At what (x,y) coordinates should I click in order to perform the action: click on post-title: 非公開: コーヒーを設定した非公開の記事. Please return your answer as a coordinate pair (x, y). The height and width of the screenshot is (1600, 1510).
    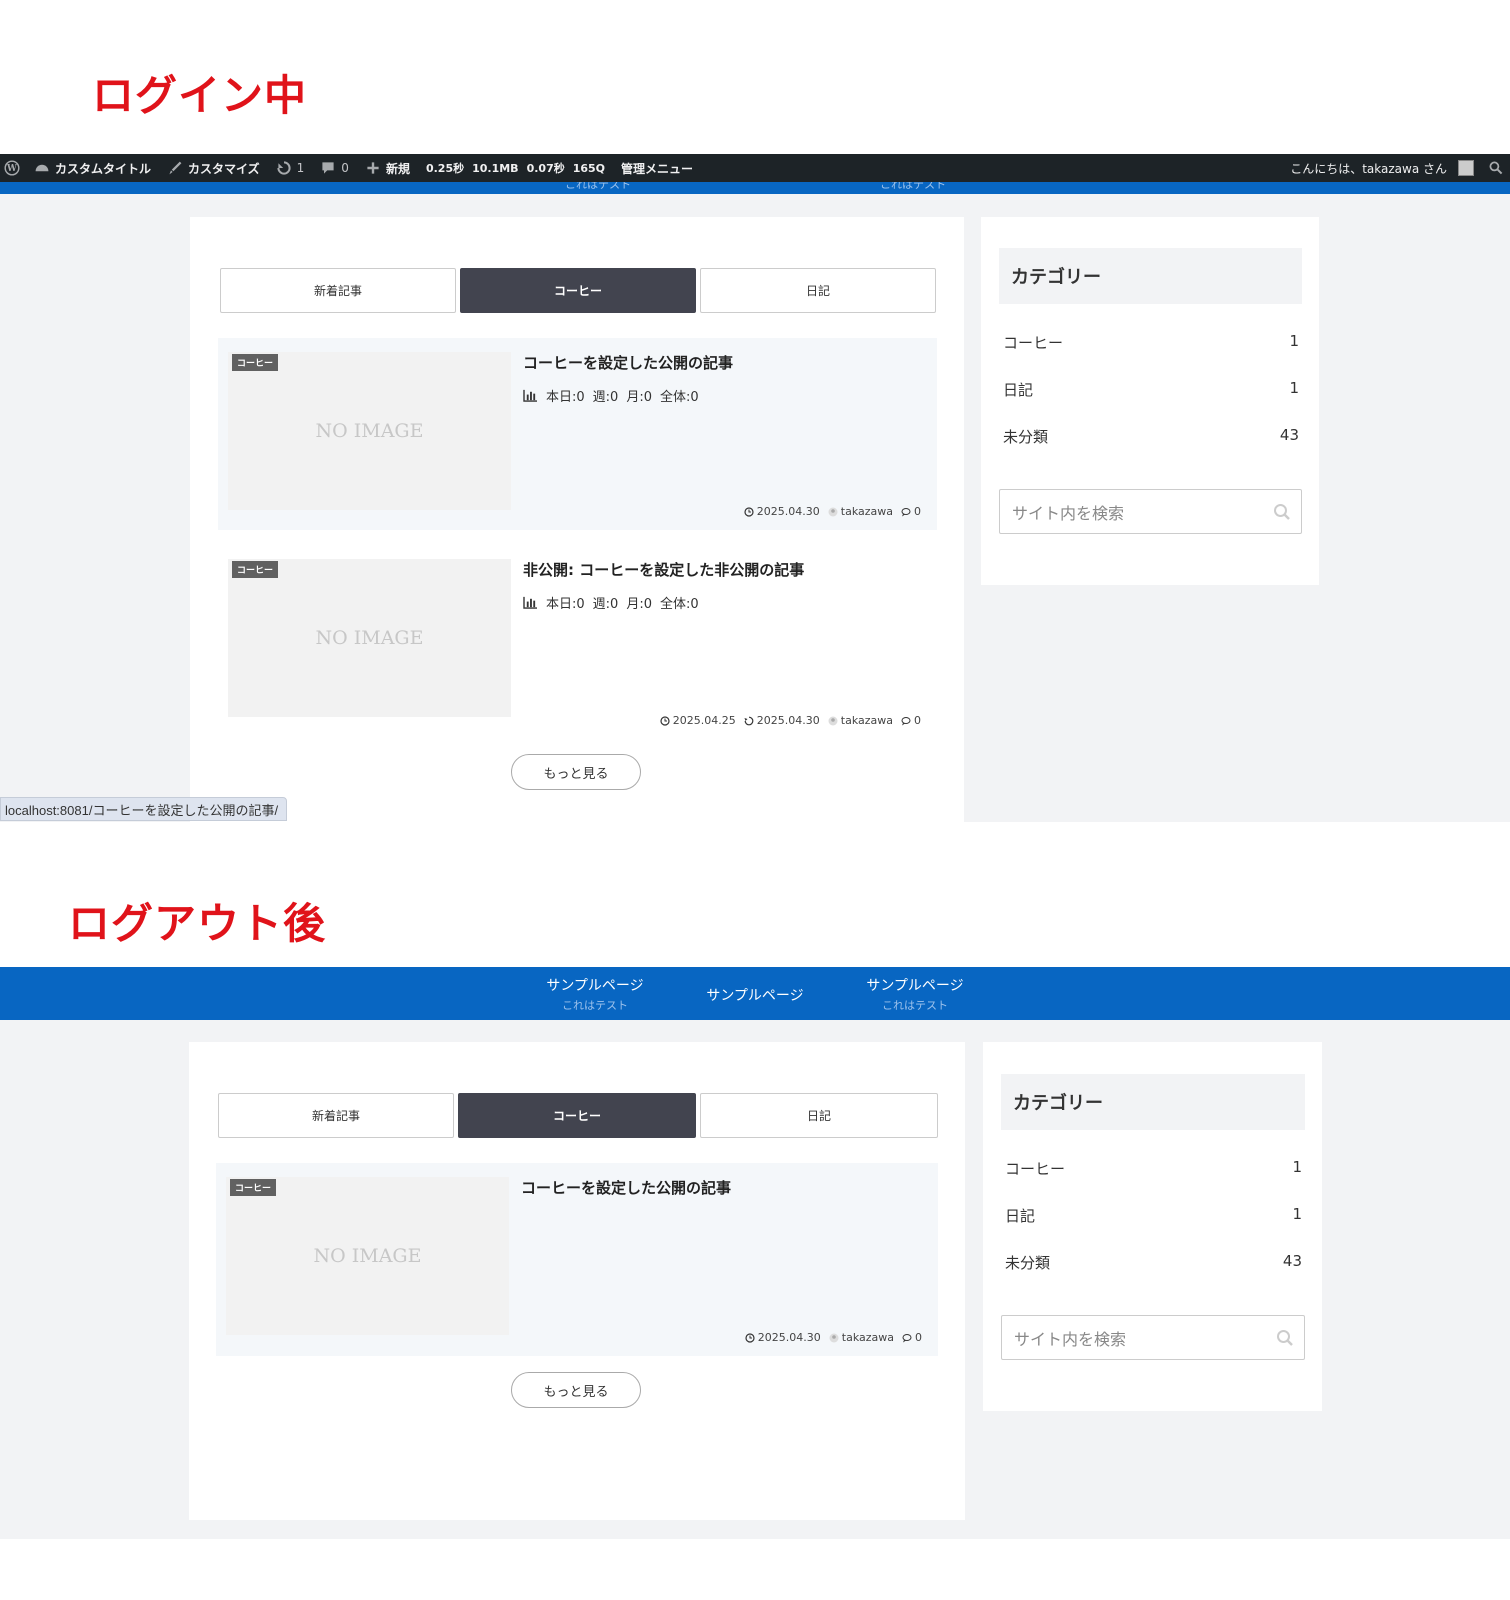
    Looking at the image, I should click on (663, 569).